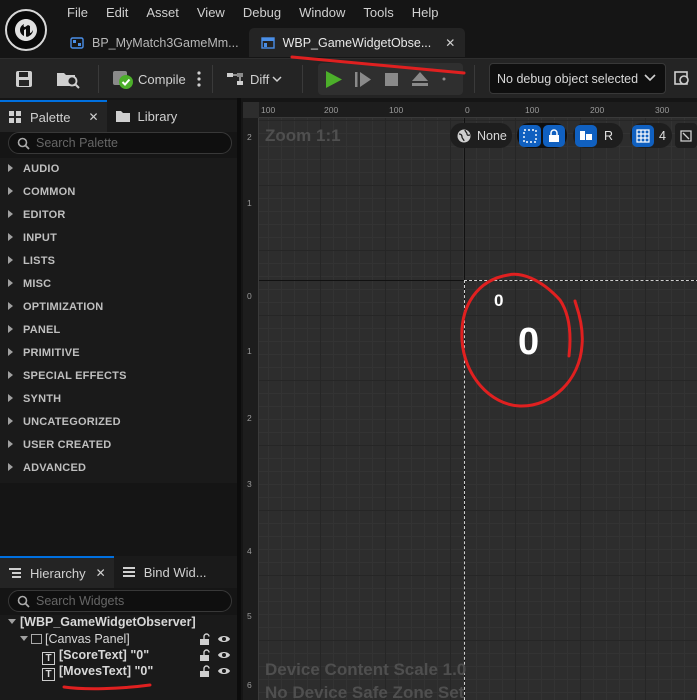 The width and height of the screenshot is (697, 700). What do you see at coordinates (53, 116) in the screenshot?
I see `tab-palette: Palette ✕` at bounding box center [53, 116].